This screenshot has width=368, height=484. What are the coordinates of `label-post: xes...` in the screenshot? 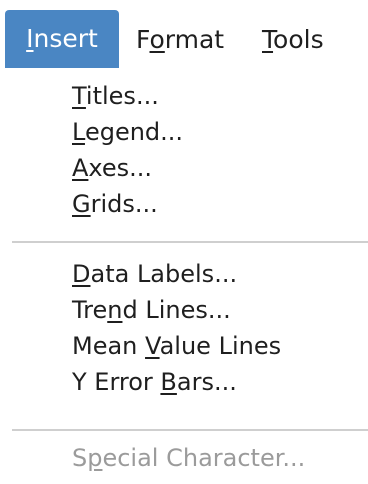 It's located at (120, 168).